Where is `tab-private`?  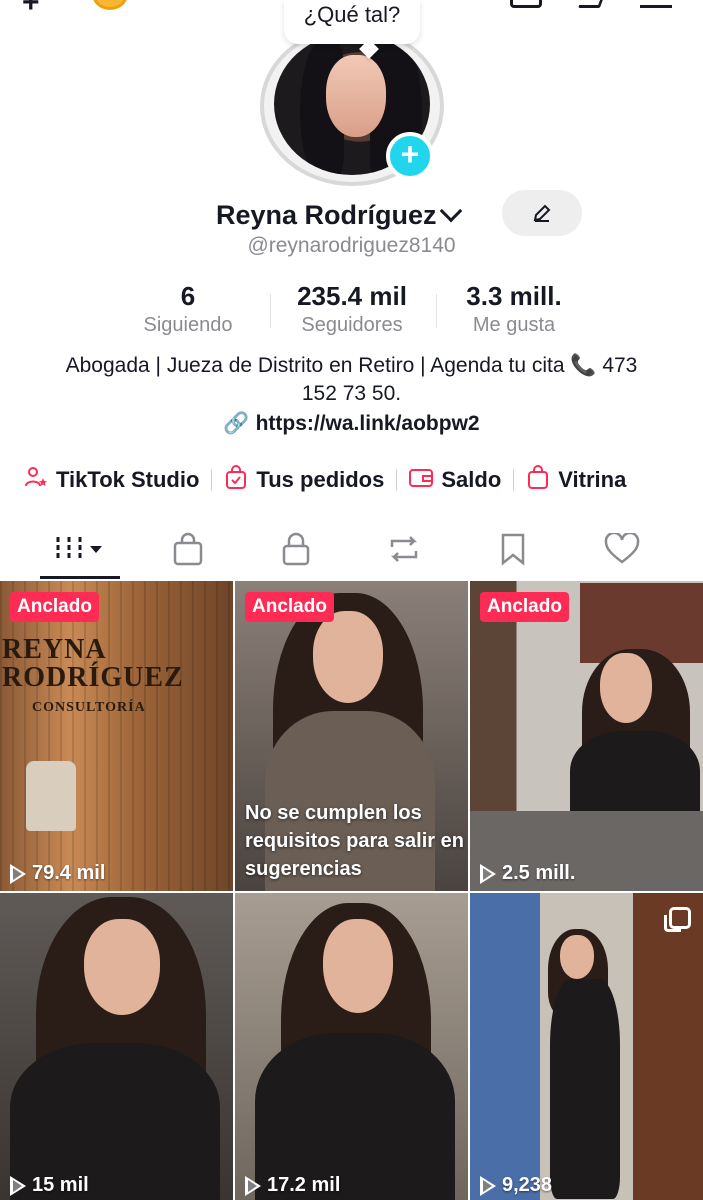
tab-private is located at coordinates (296, 549).